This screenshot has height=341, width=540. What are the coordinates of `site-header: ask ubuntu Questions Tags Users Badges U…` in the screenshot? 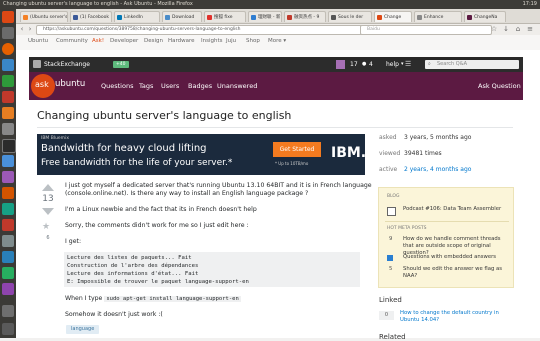 It's located at (276, 86).